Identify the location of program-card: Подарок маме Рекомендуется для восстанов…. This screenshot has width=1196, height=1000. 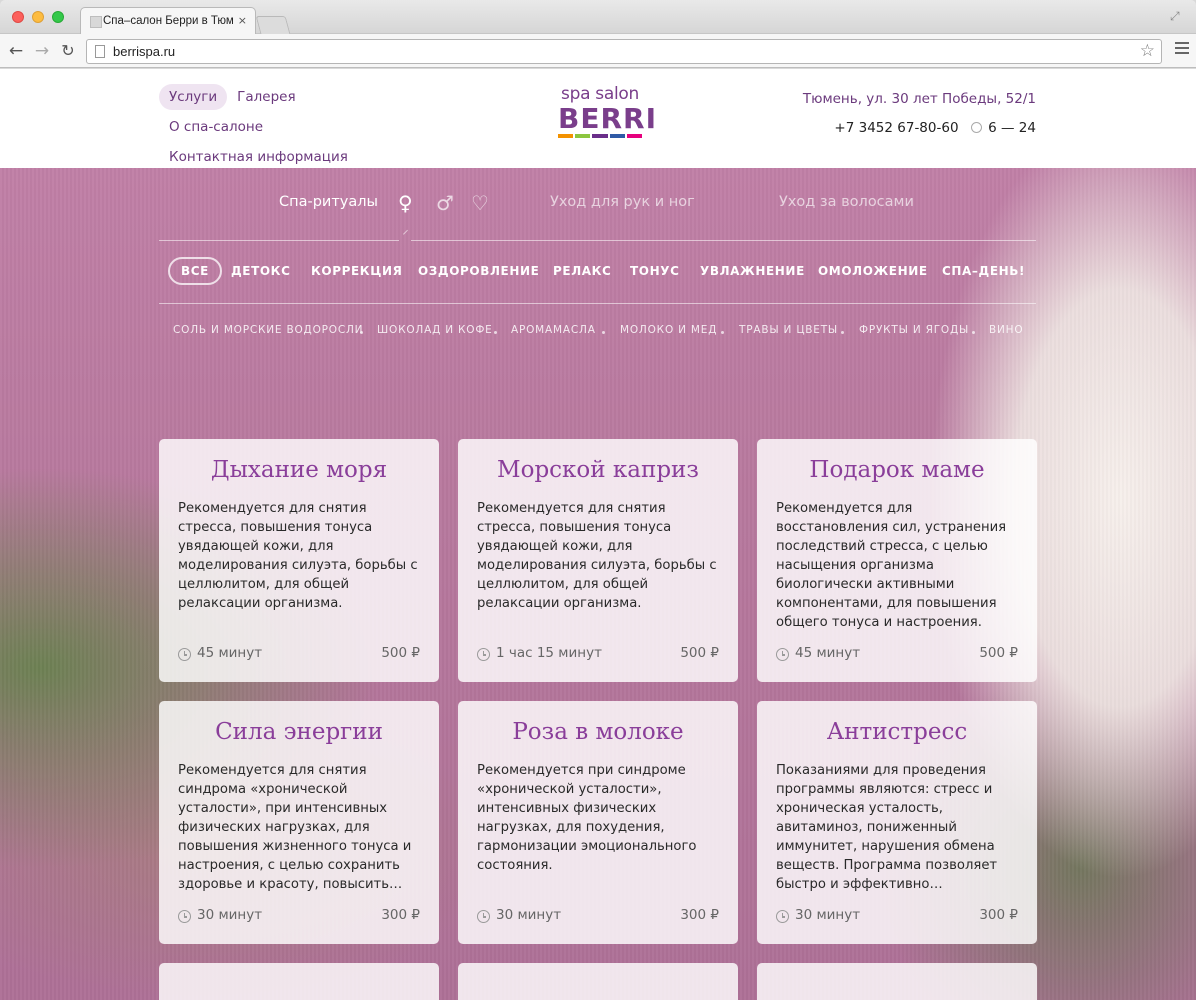
(897, 560).